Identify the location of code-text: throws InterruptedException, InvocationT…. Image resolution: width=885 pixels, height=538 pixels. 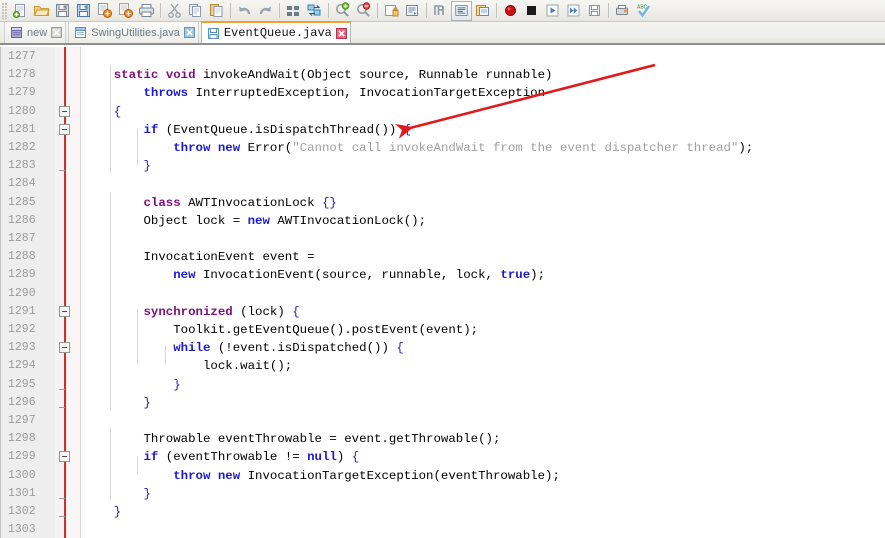
(315, 93).